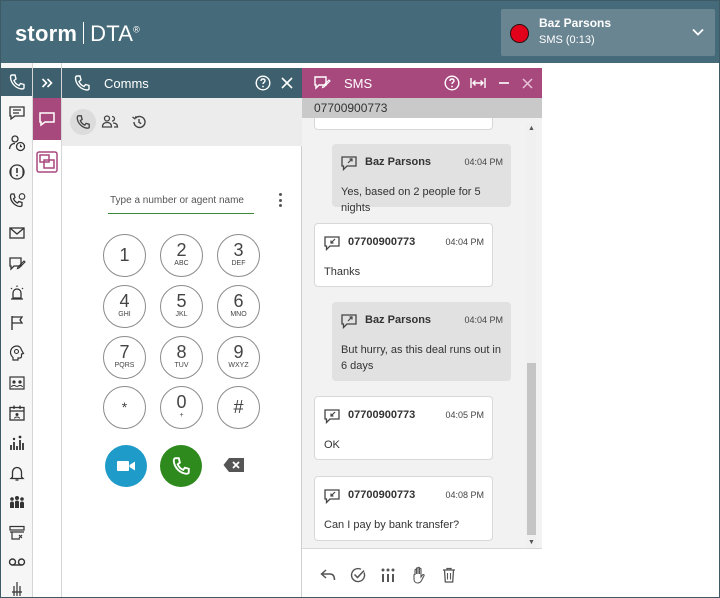 This screenshot has width=720, height=598. I want to click on key-digit: 0, so click(181, 402).